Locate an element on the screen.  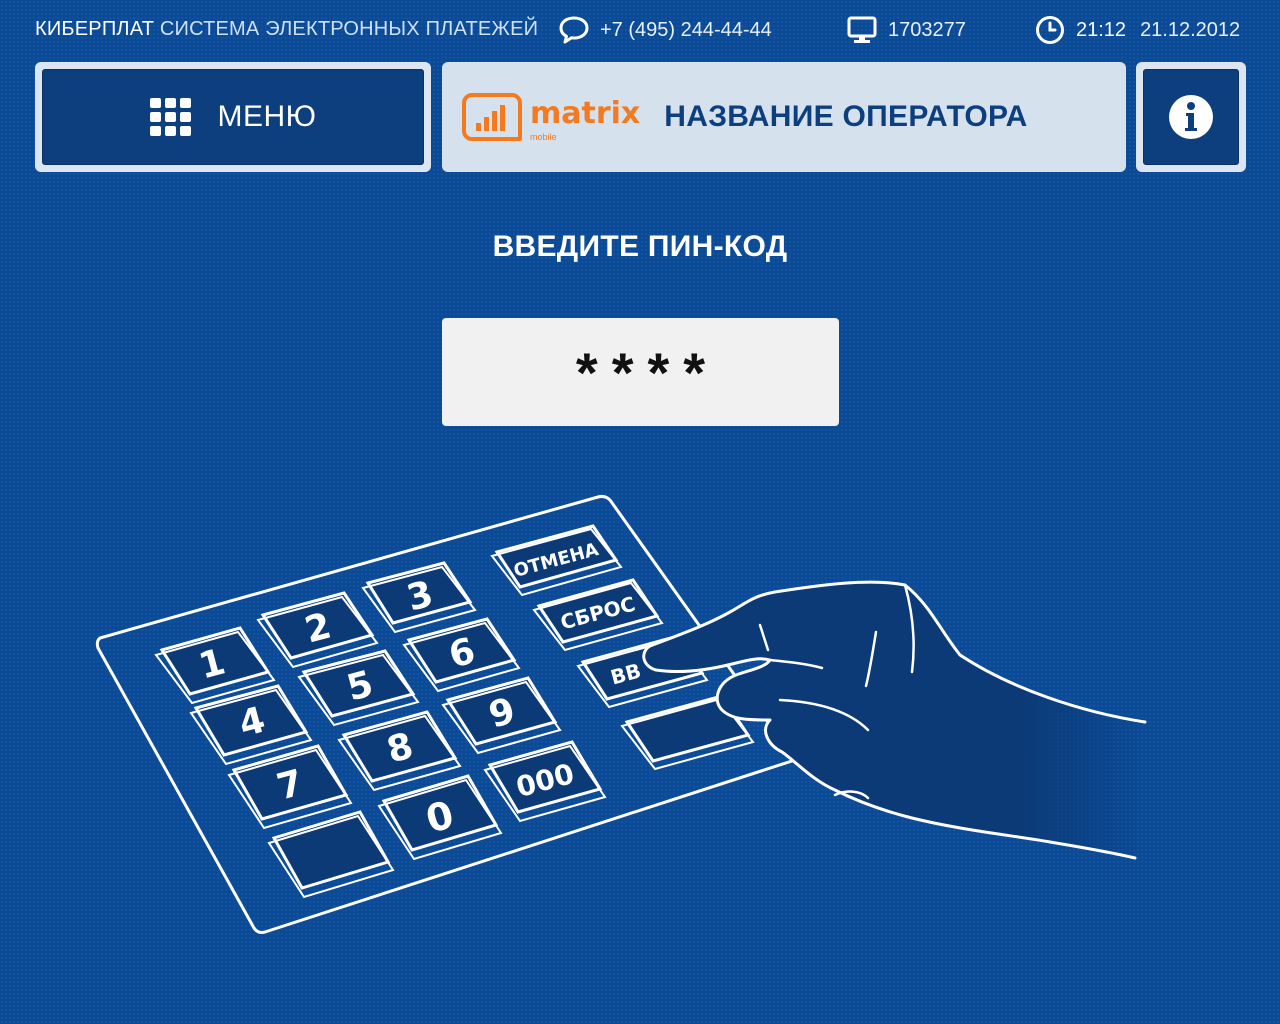
phone-number: +7 (495) 244-44-44 is located at coordinates (686, 29).